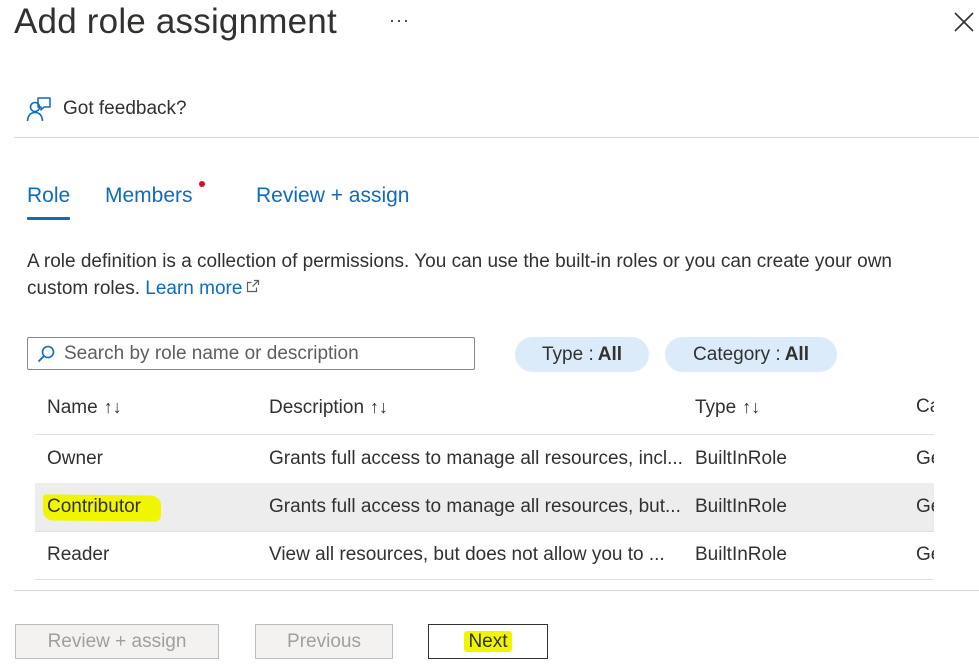  What do you see at coordinates (716, 407) in the screenshot?
I see `column-header-type-label: Type` at bounding box center [716, 407].